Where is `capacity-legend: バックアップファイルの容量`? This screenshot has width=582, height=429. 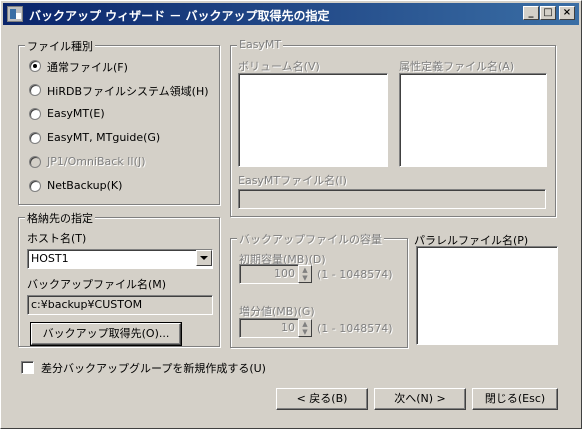
capacity-legend: バックアップファイルの容量 is located at coordinates (310, 239).